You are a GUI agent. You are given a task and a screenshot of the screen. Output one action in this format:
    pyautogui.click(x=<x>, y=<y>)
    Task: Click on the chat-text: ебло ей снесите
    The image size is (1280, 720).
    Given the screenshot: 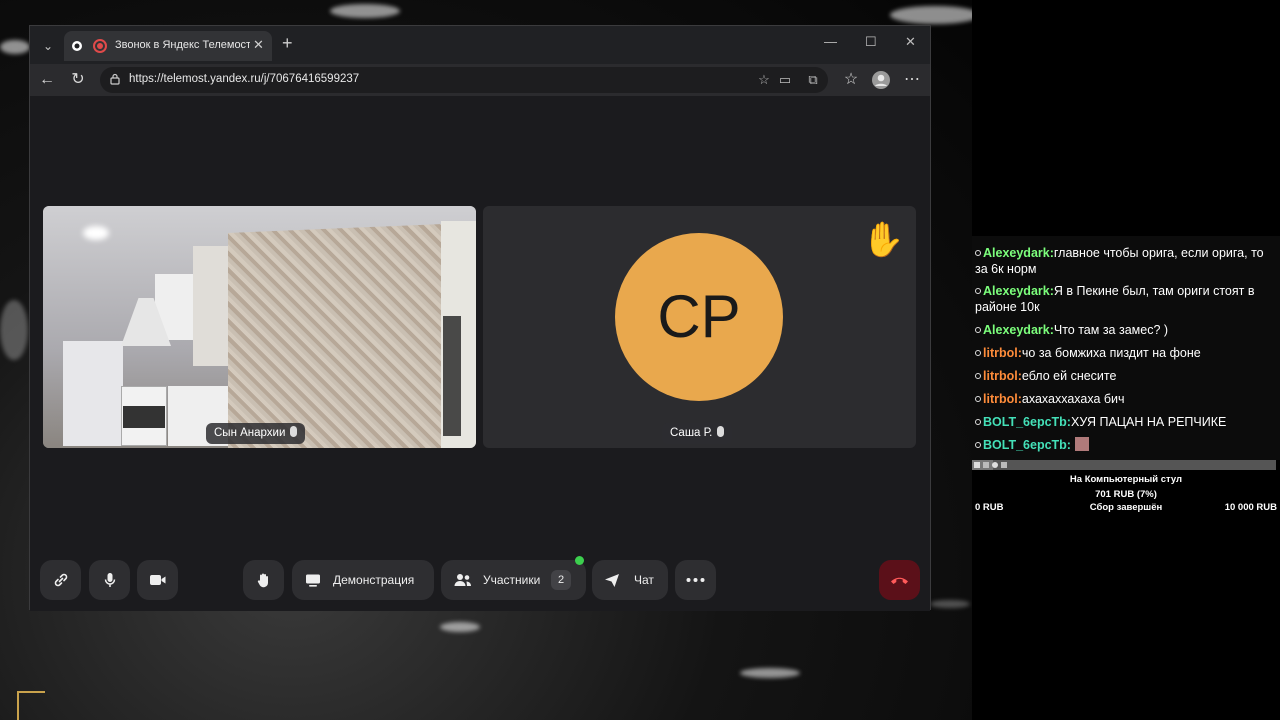 What is the action you would take?
    pyautogui.click(x=1069, y=376)
    